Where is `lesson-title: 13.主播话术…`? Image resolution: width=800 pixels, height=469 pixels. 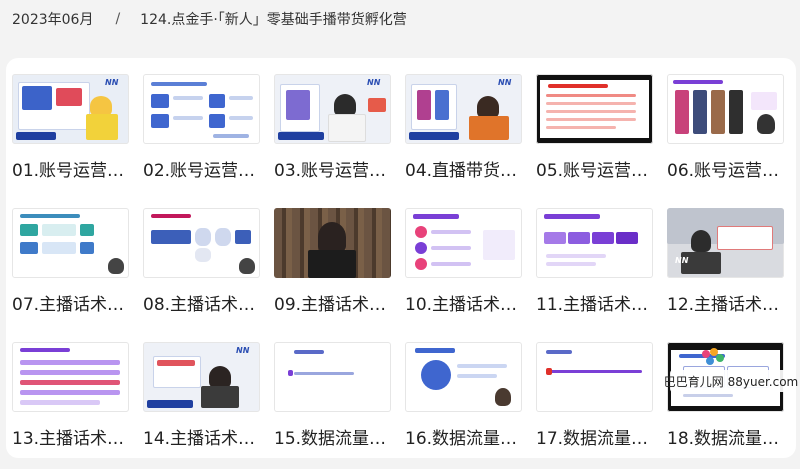
lesson-title: 13.主播话术… is located at coordinates (70, 436).